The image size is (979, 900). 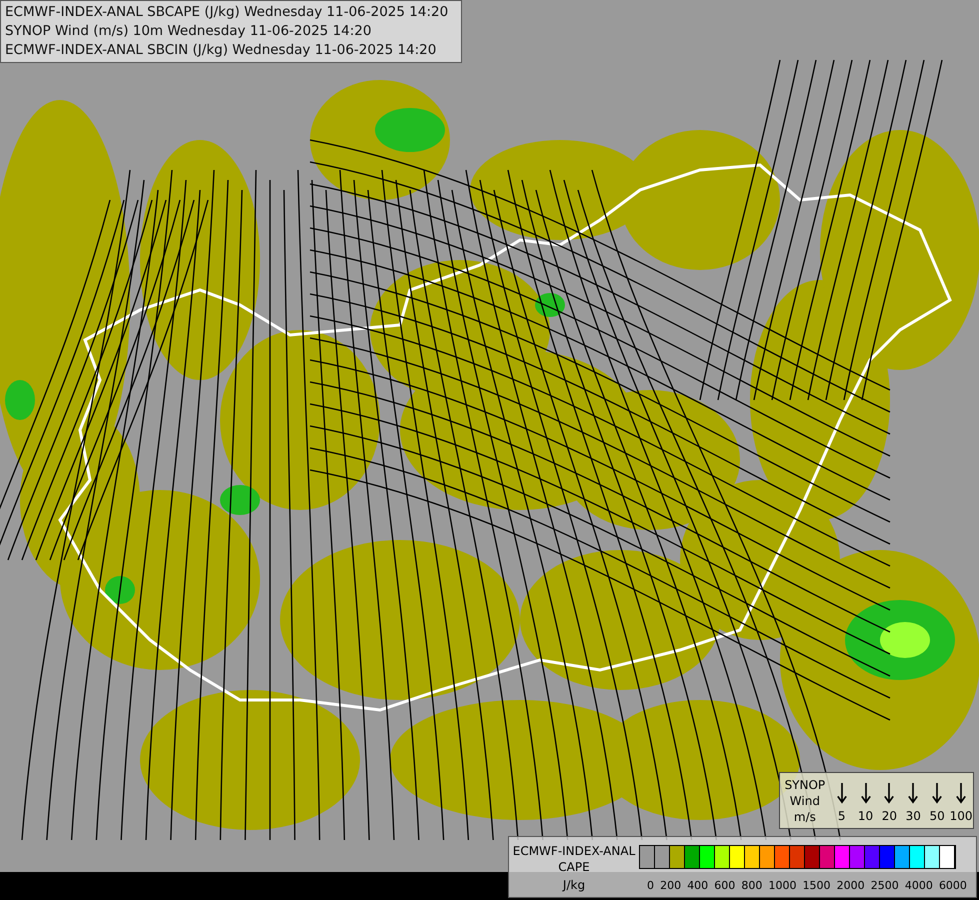 I want to click on header-line: ECMWF-INDEX-ANAL SBCIN (J/kg) Wednesday 11-06-2025 14:20, so click(x=221, y=50).